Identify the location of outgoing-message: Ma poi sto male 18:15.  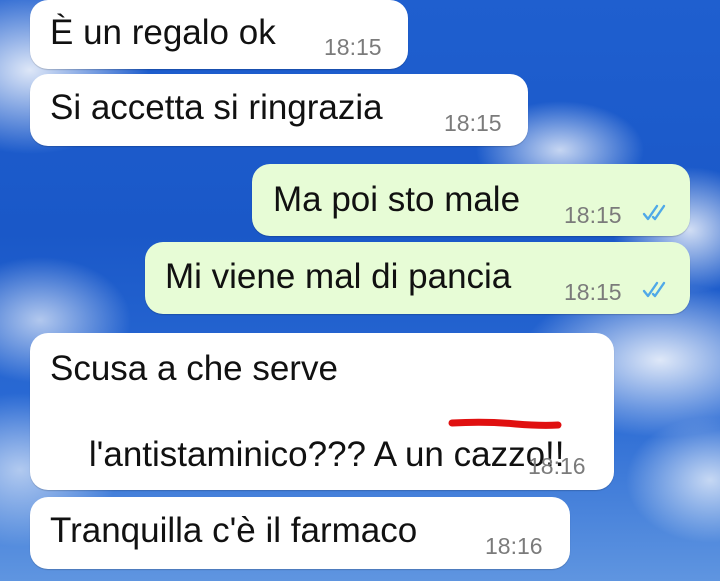
(471, 200).